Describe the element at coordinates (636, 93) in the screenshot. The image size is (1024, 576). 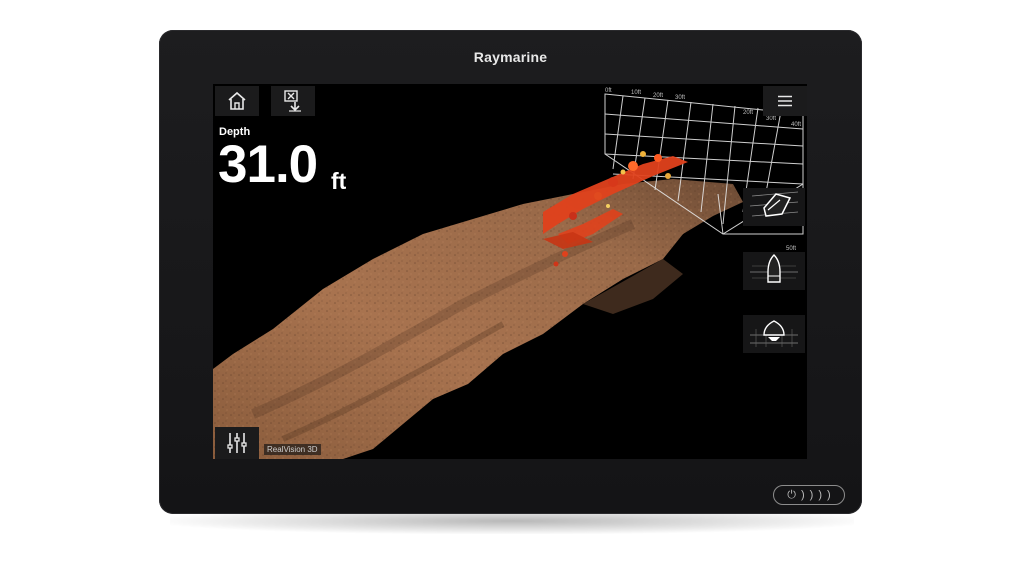
I see `svg-text: 10ft` at that location.